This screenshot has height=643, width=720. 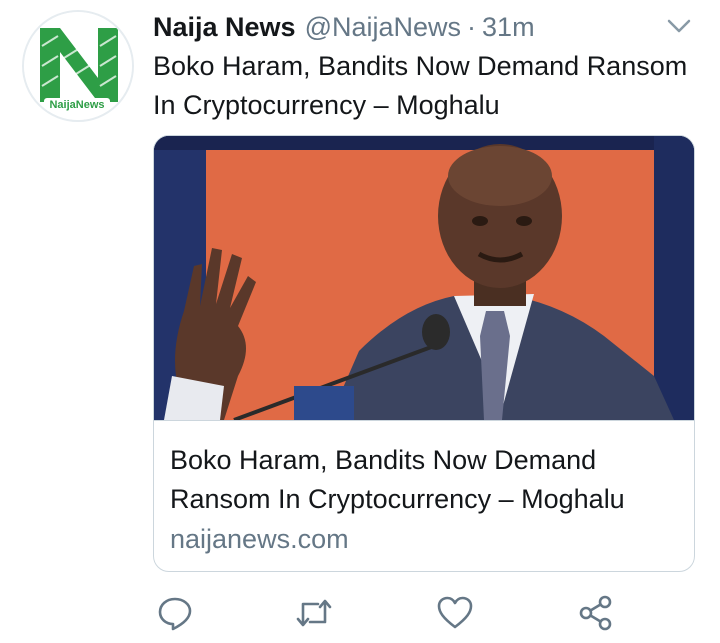 What do you see at coordinates (388, 613) in the screenshot?
I see `tweet-actions` at bounding box center [388, 613].